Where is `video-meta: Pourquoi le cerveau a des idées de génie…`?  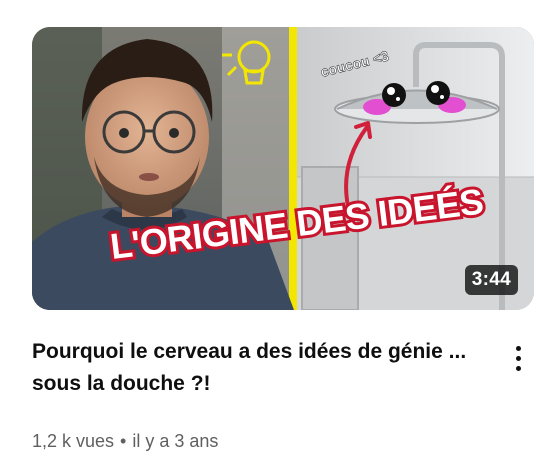
video-meta: Pourquoi le cerveau a des idées de génie… is located at coordinates (267, 368).